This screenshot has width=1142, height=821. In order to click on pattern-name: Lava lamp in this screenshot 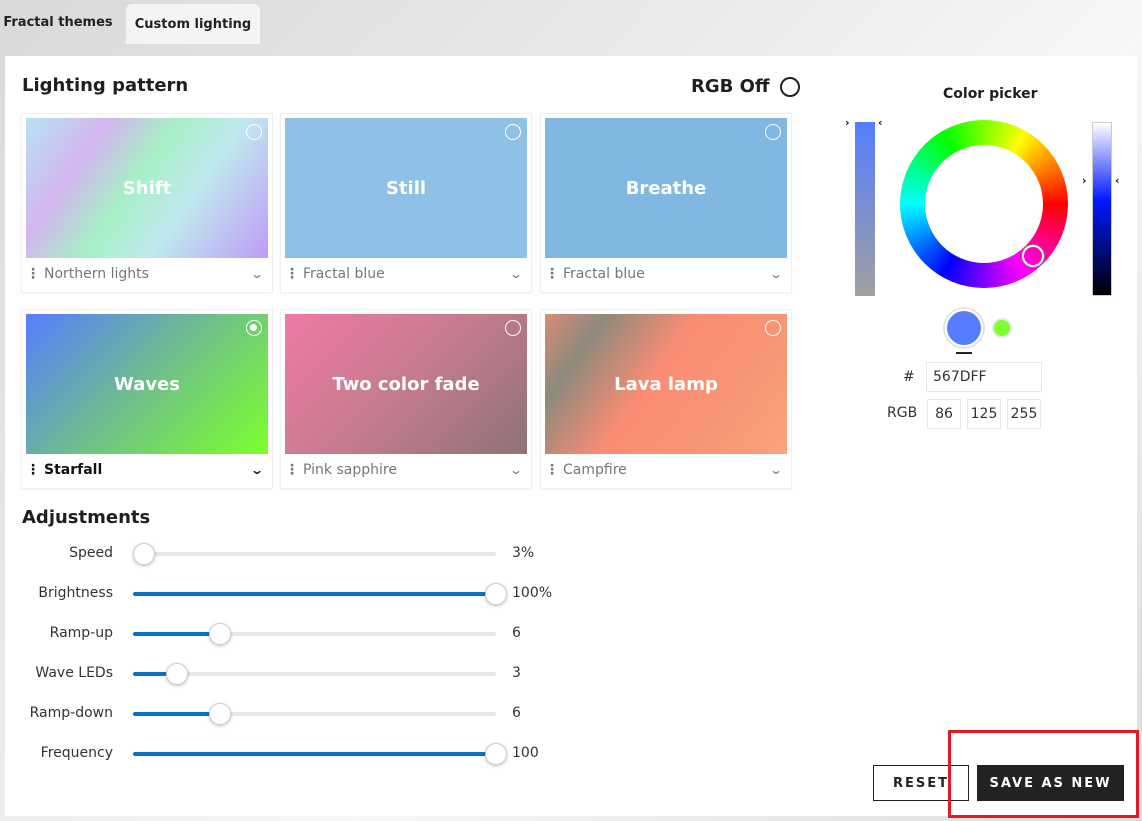, I will do `click(666, 384)`.